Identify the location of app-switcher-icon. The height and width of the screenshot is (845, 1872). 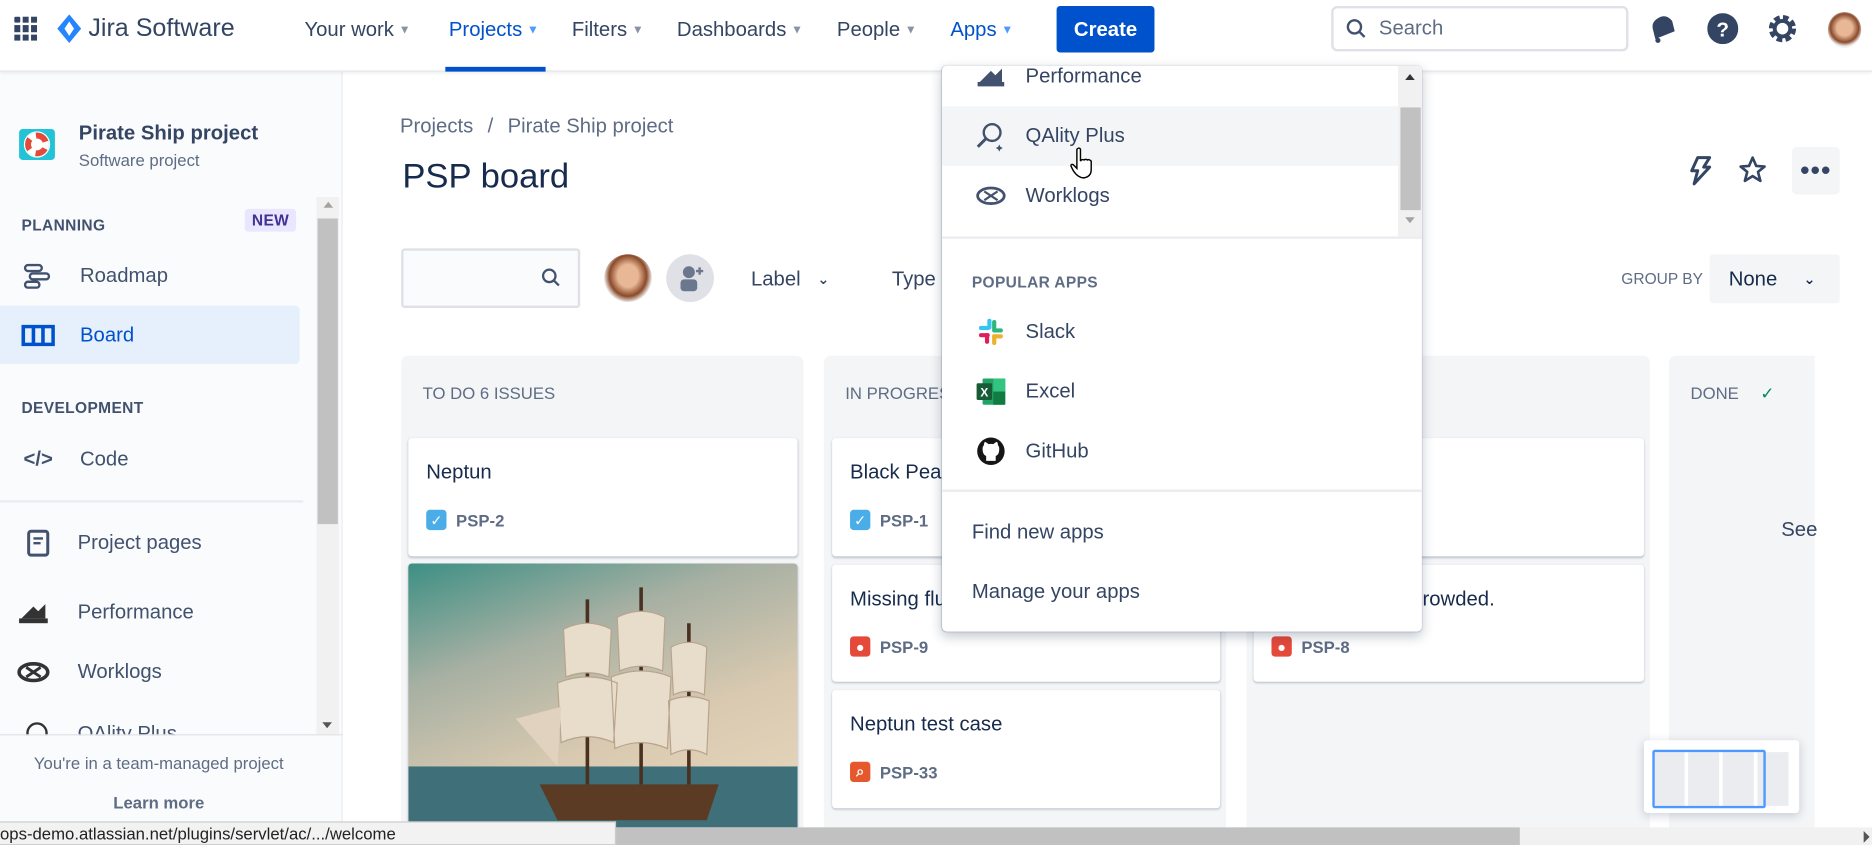
(26, 28).